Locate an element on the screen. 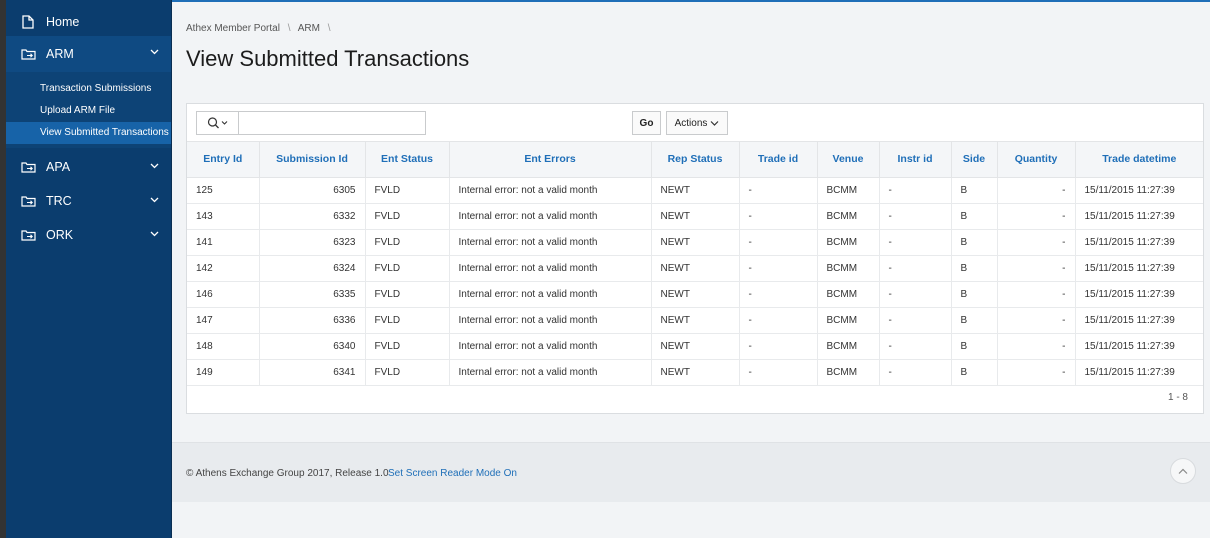  breadcrumb-item-portal: Athex Member Portal is located at coordinates (233, 28).